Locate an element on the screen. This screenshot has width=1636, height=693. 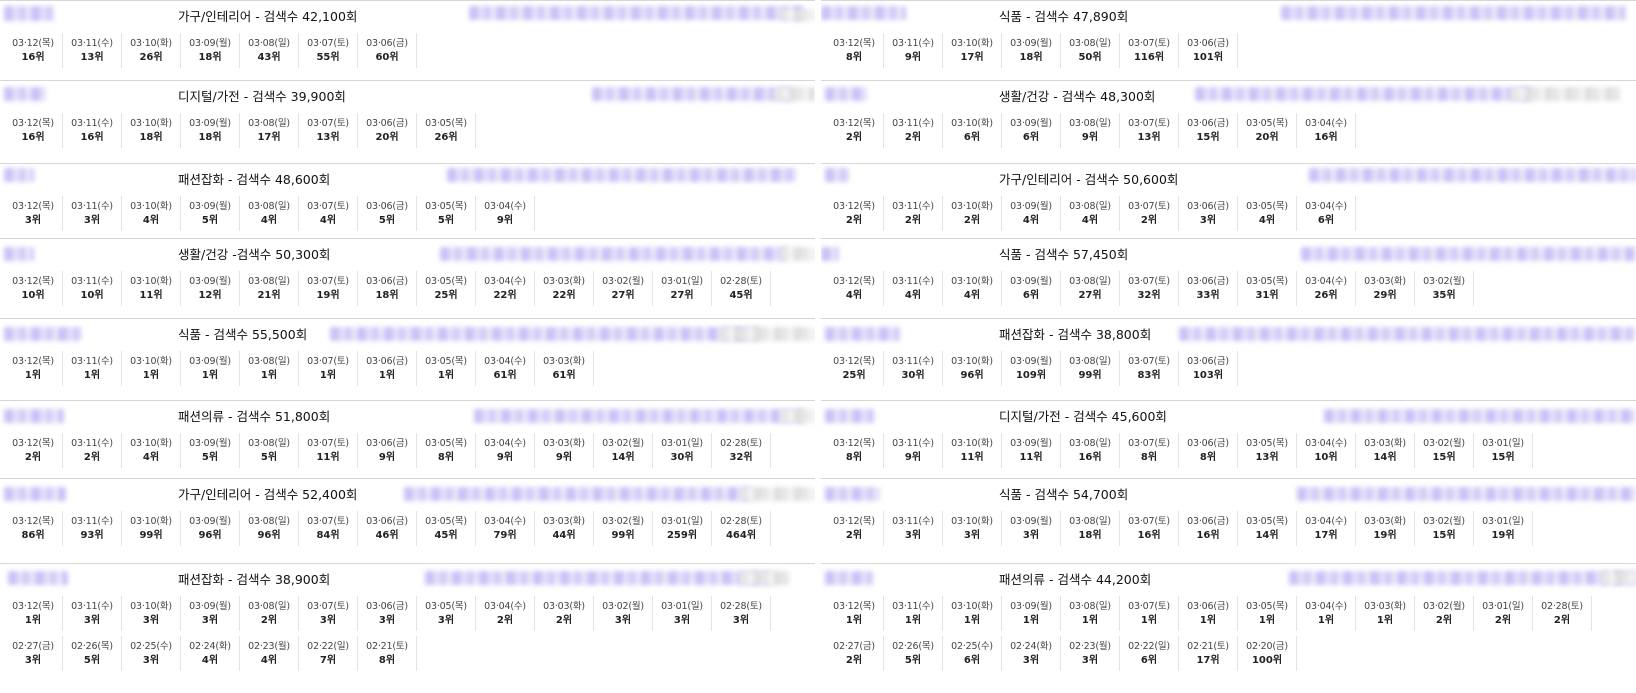
rank-value: 96위 is located at coordinates (972, 375).